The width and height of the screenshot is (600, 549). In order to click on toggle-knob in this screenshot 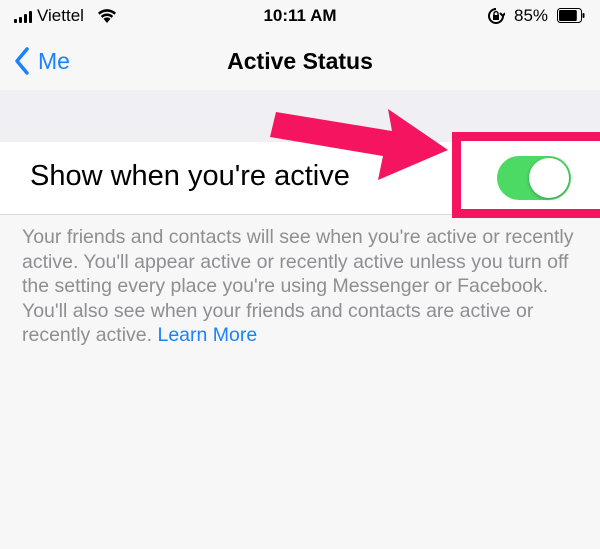, I will do `click(549, 178)`.